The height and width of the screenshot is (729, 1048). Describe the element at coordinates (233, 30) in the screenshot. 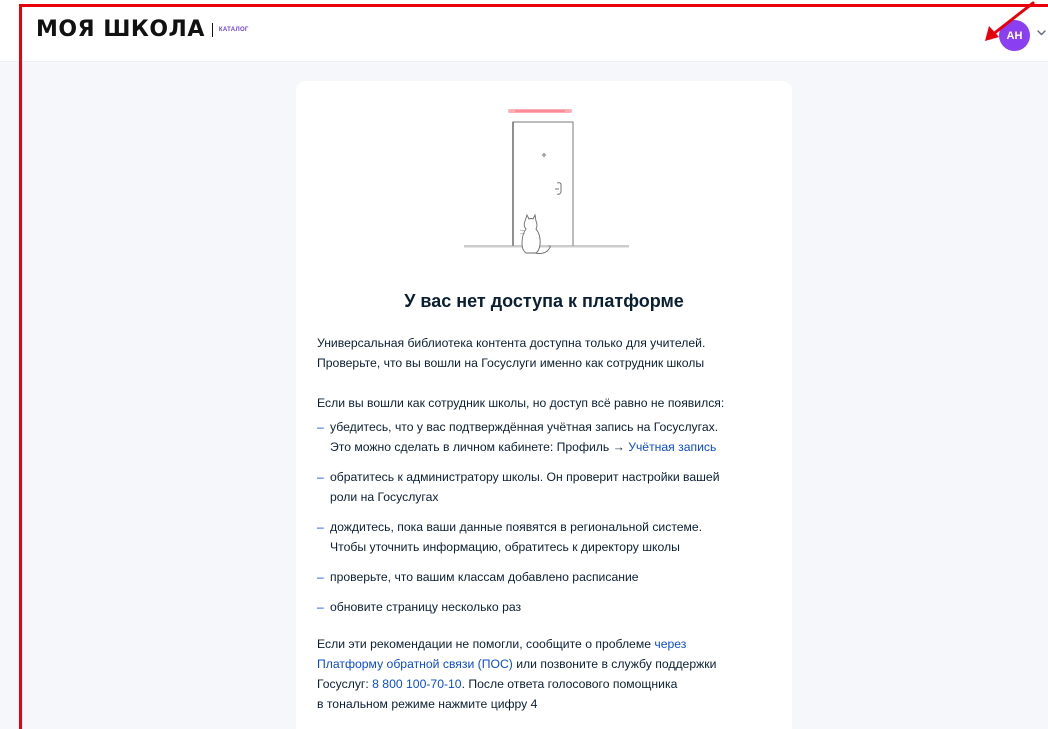

I see `logo-subtitle: КАТАЛОГ` at that location.